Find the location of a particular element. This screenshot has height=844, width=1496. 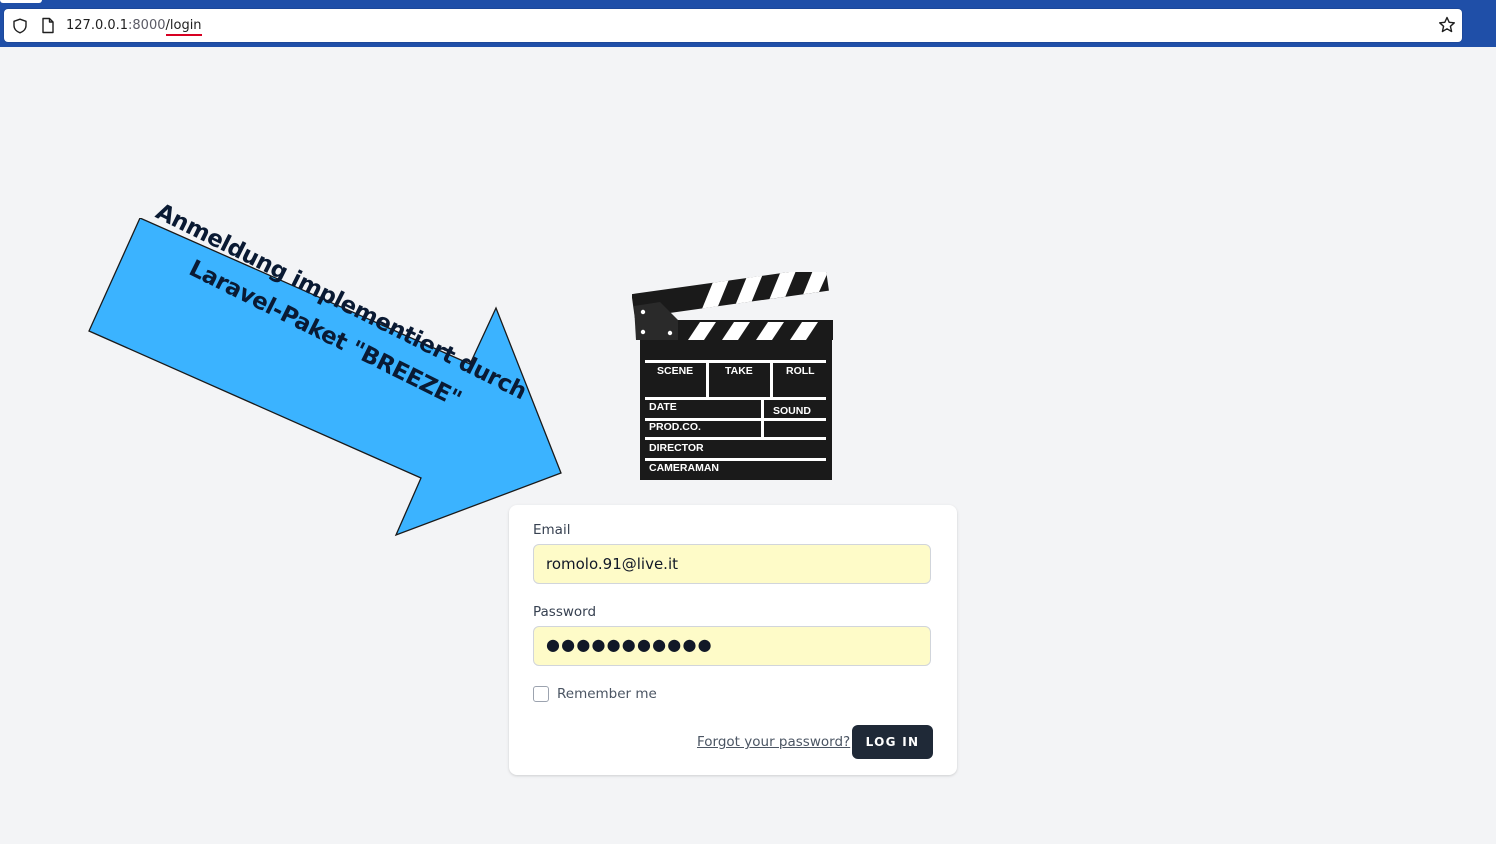

email-field: romolo.91@live.it is located at coordinates (732, 564).